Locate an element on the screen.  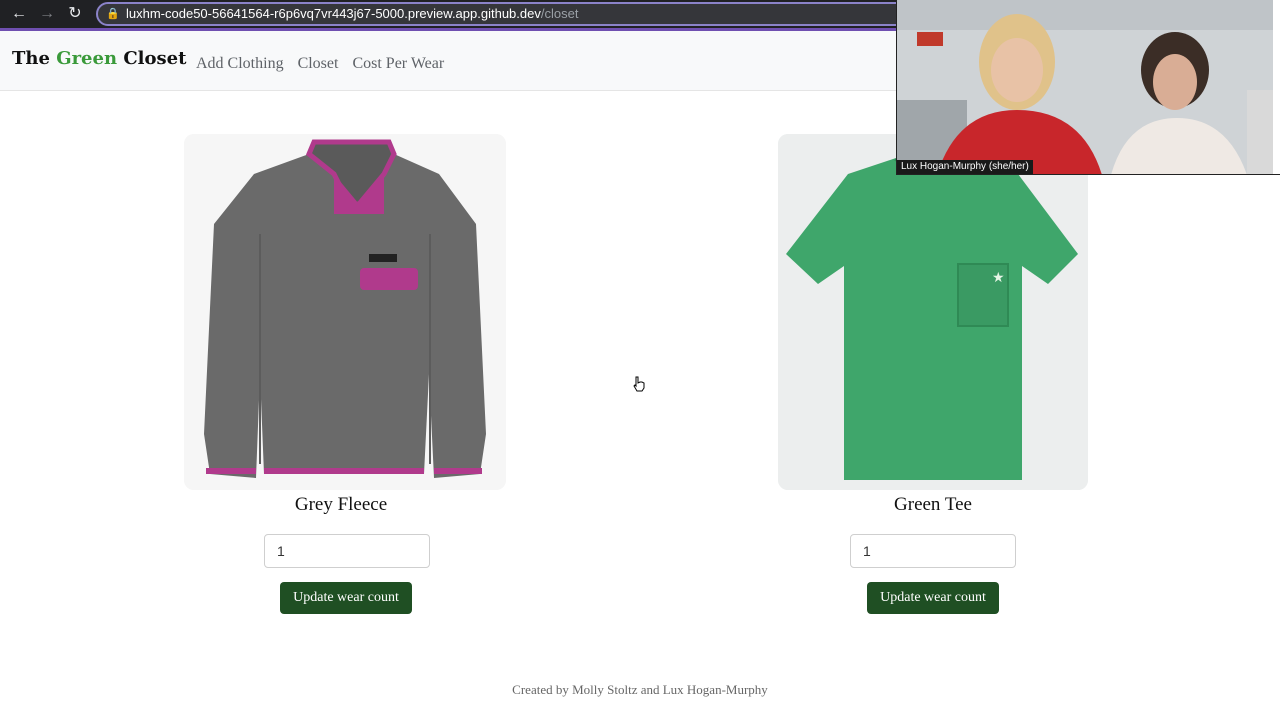
item-name: Green Tee is located at coordinates (933, 504).